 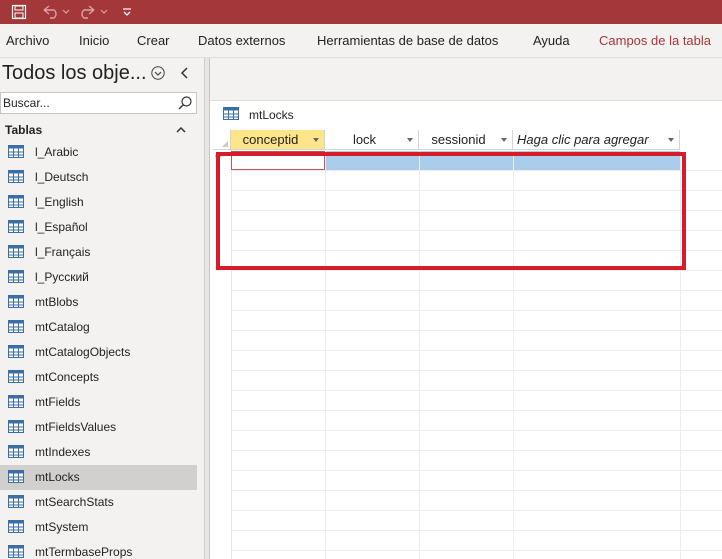 I want to click on column-header-label: conceptid, so click(x=270, y=139).